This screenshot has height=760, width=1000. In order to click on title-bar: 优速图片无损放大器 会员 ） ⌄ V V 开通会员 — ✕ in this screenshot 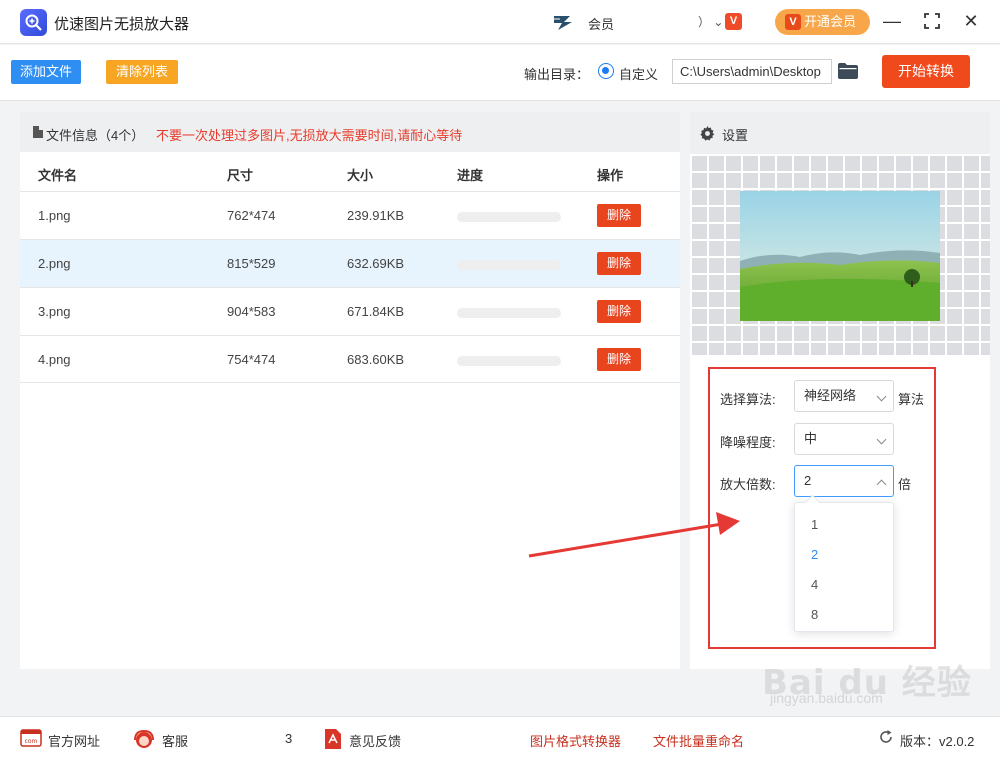, I will do `click(500, 22)`.